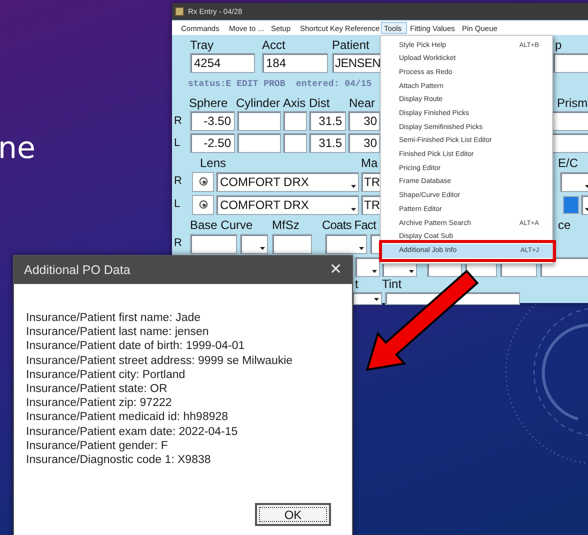 The width and height of the screenshot is (588, 535). Describe the element at coordinates (212, 121) in the screenshot. I see `text-field: -3.50` at that location.